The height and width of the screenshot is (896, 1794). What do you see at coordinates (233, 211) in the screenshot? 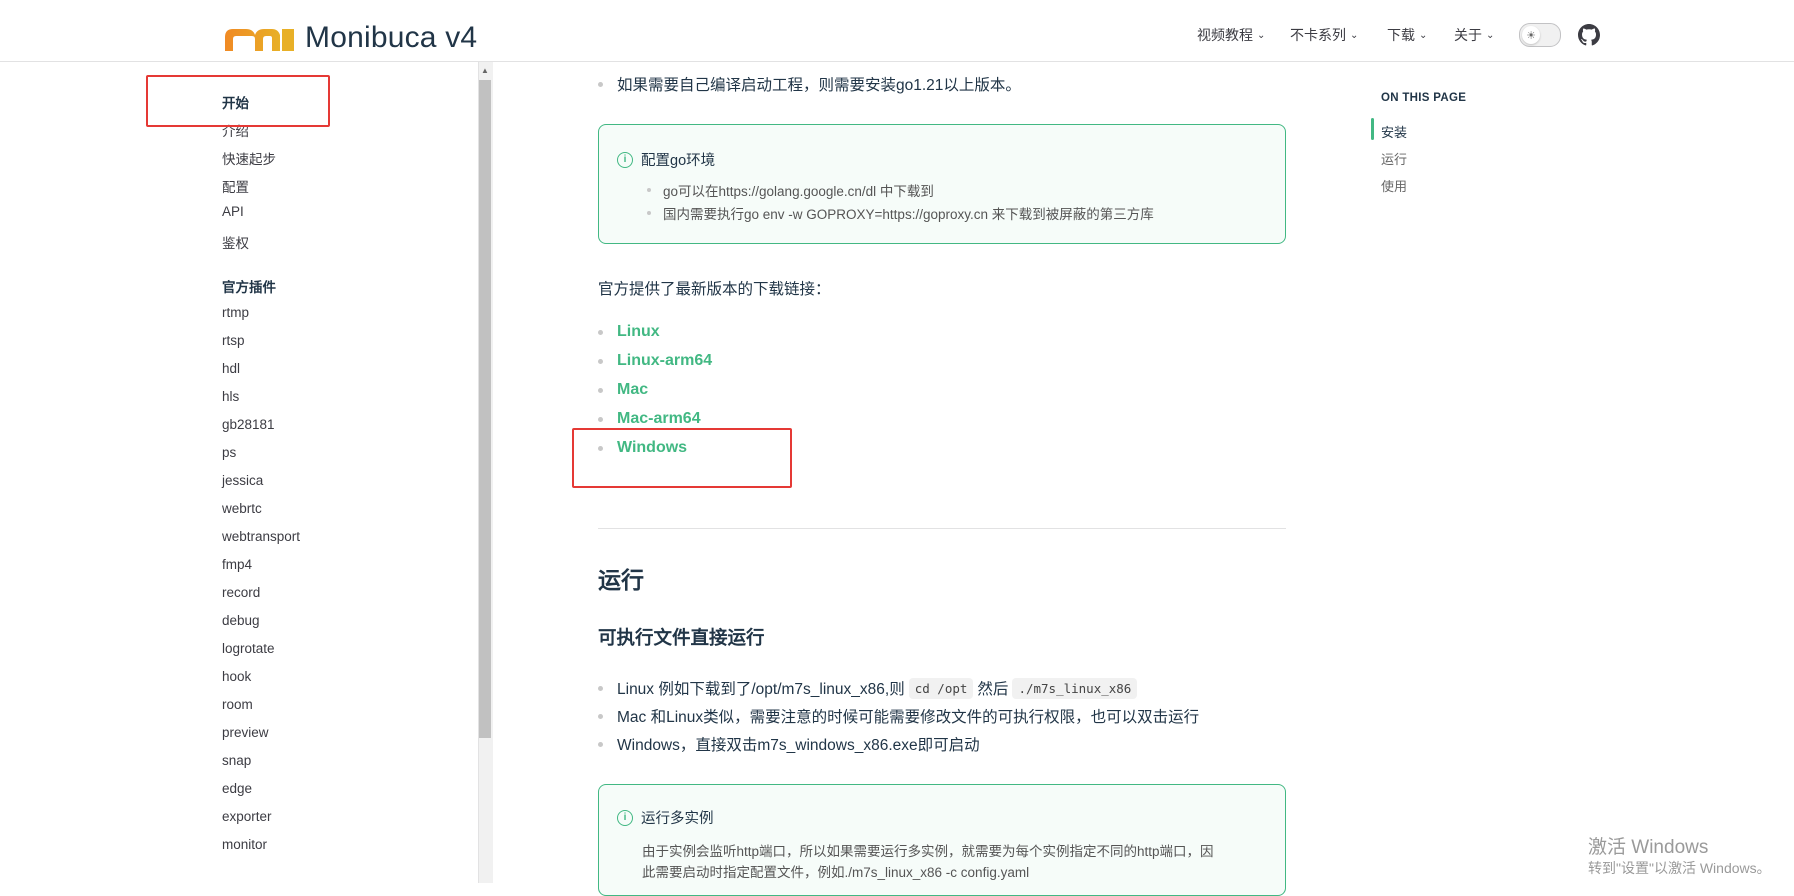
I see `sidebar-item-api: API` at bounding box center [233, 211].